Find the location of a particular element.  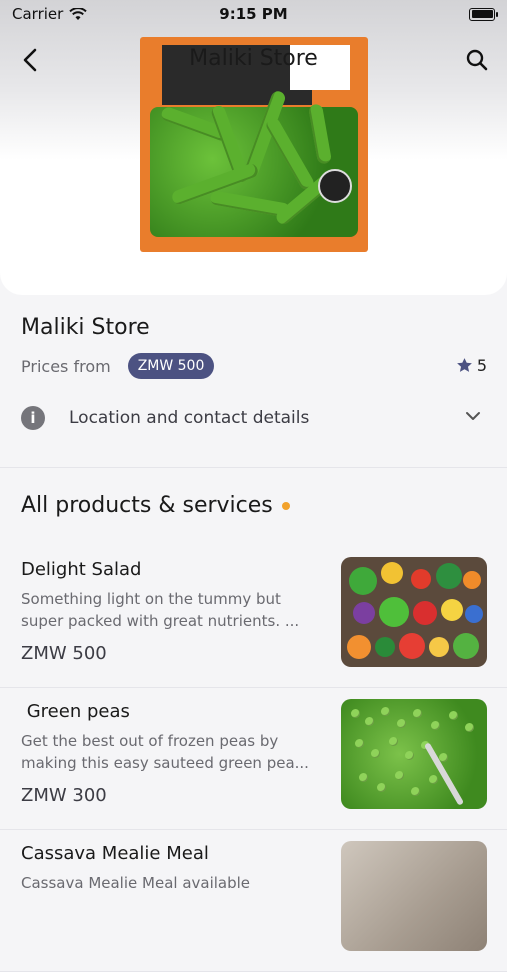

section-heading-text: All products & services is located at coordinates (147, 505).